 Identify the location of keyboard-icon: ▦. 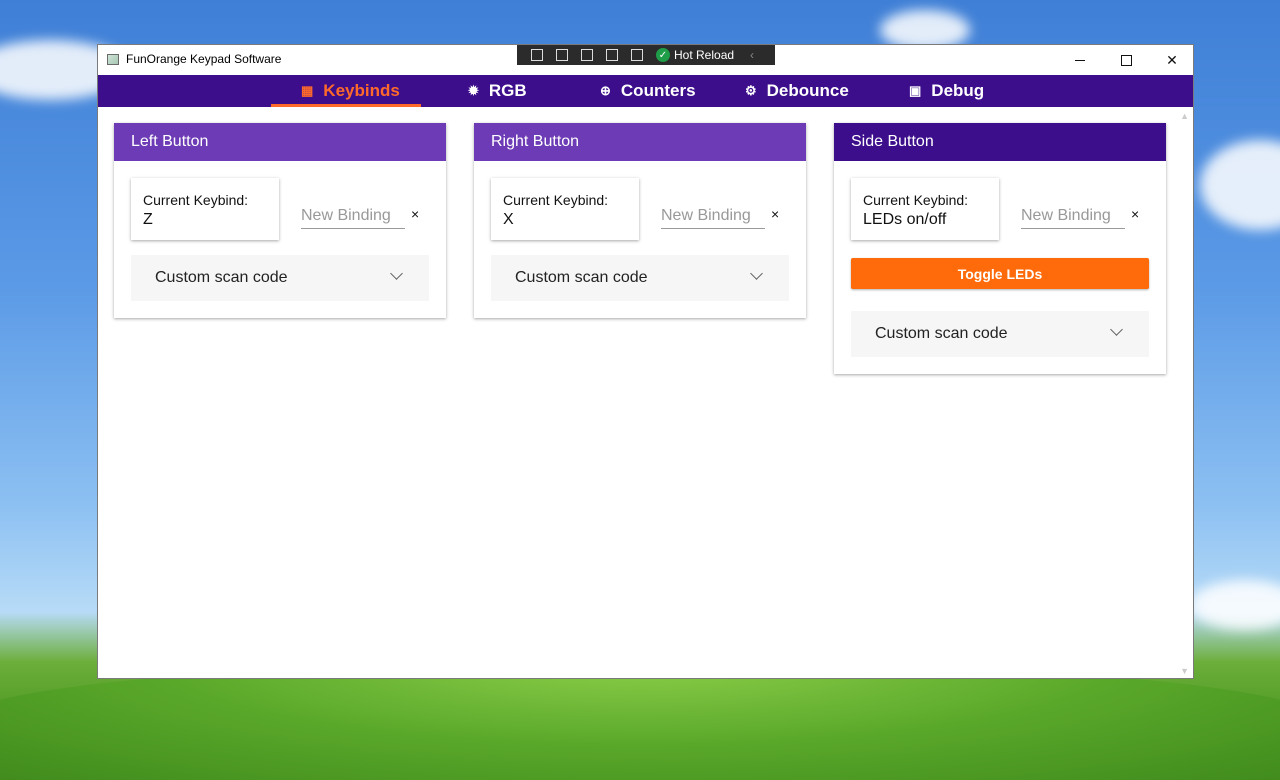
(307, 90).